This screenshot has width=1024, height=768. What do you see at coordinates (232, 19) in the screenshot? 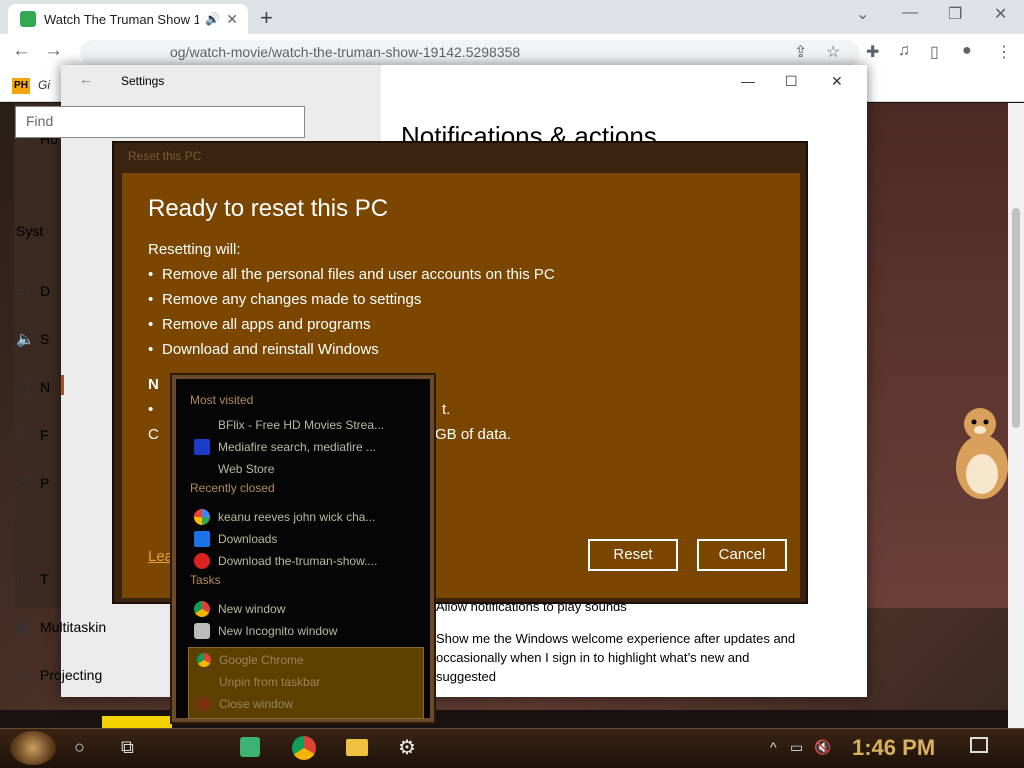
I see `close-tab-icon: ✕` at bounding box center [232, 19].